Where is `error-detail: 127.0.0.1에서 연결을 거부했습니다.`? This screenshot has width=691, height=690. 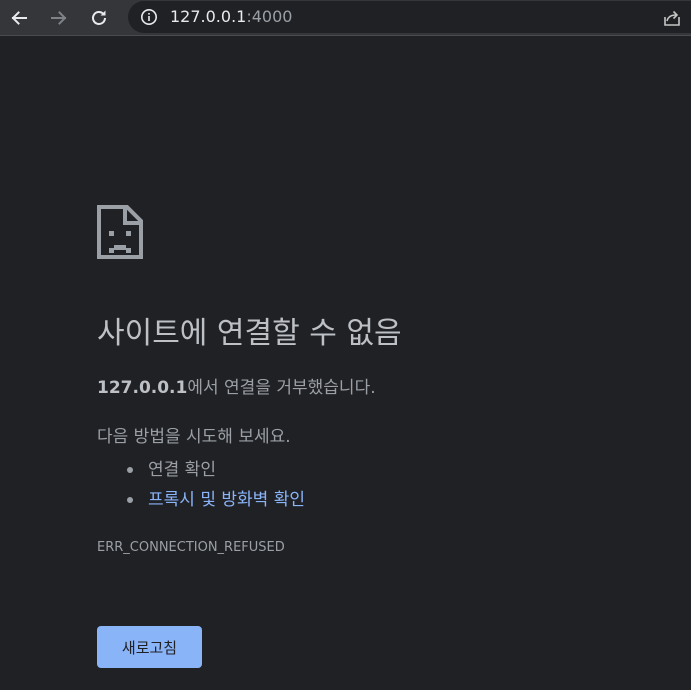
error-detail: 127.0.0.1에서 연결을 거부했습니다. is located at coordinates (236, 388).